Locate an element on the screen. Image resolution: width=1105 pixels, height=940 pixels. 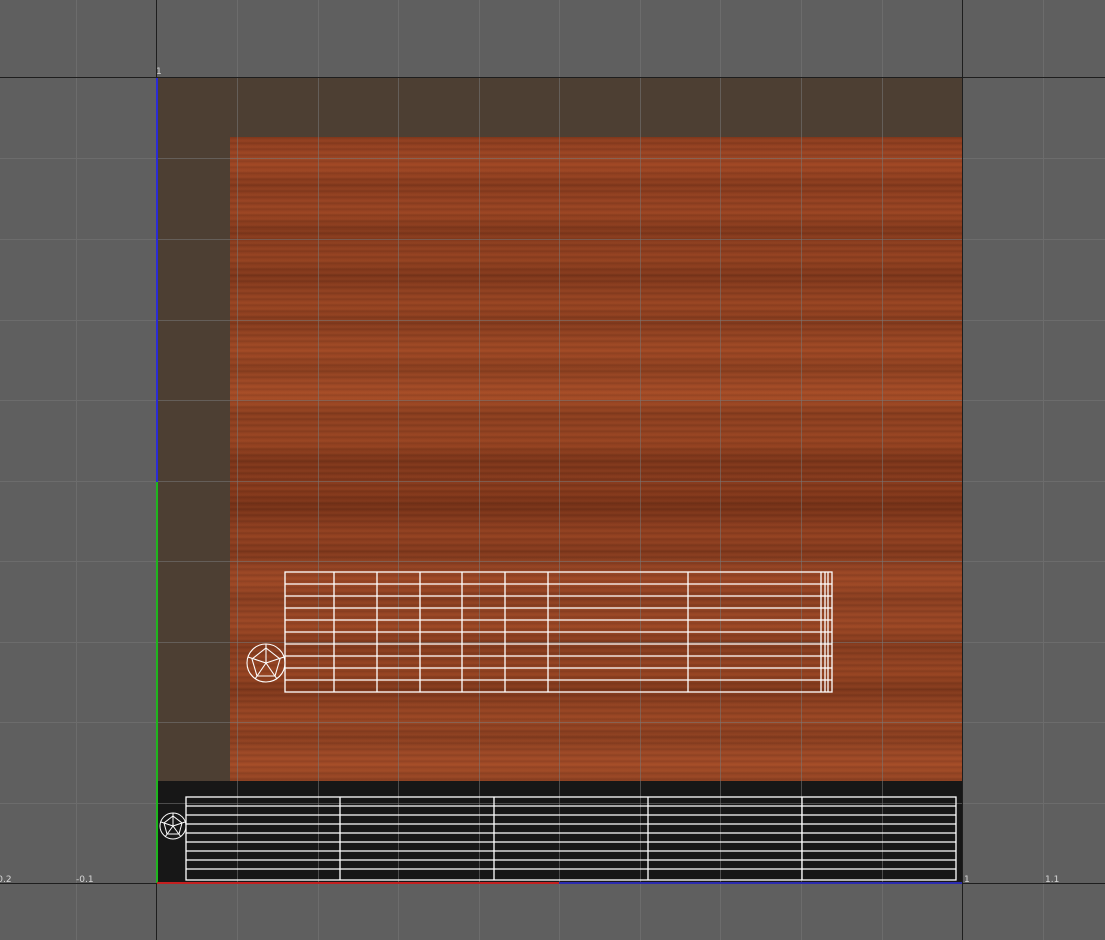
strip-island-outline is located at coordinates (571, 838).